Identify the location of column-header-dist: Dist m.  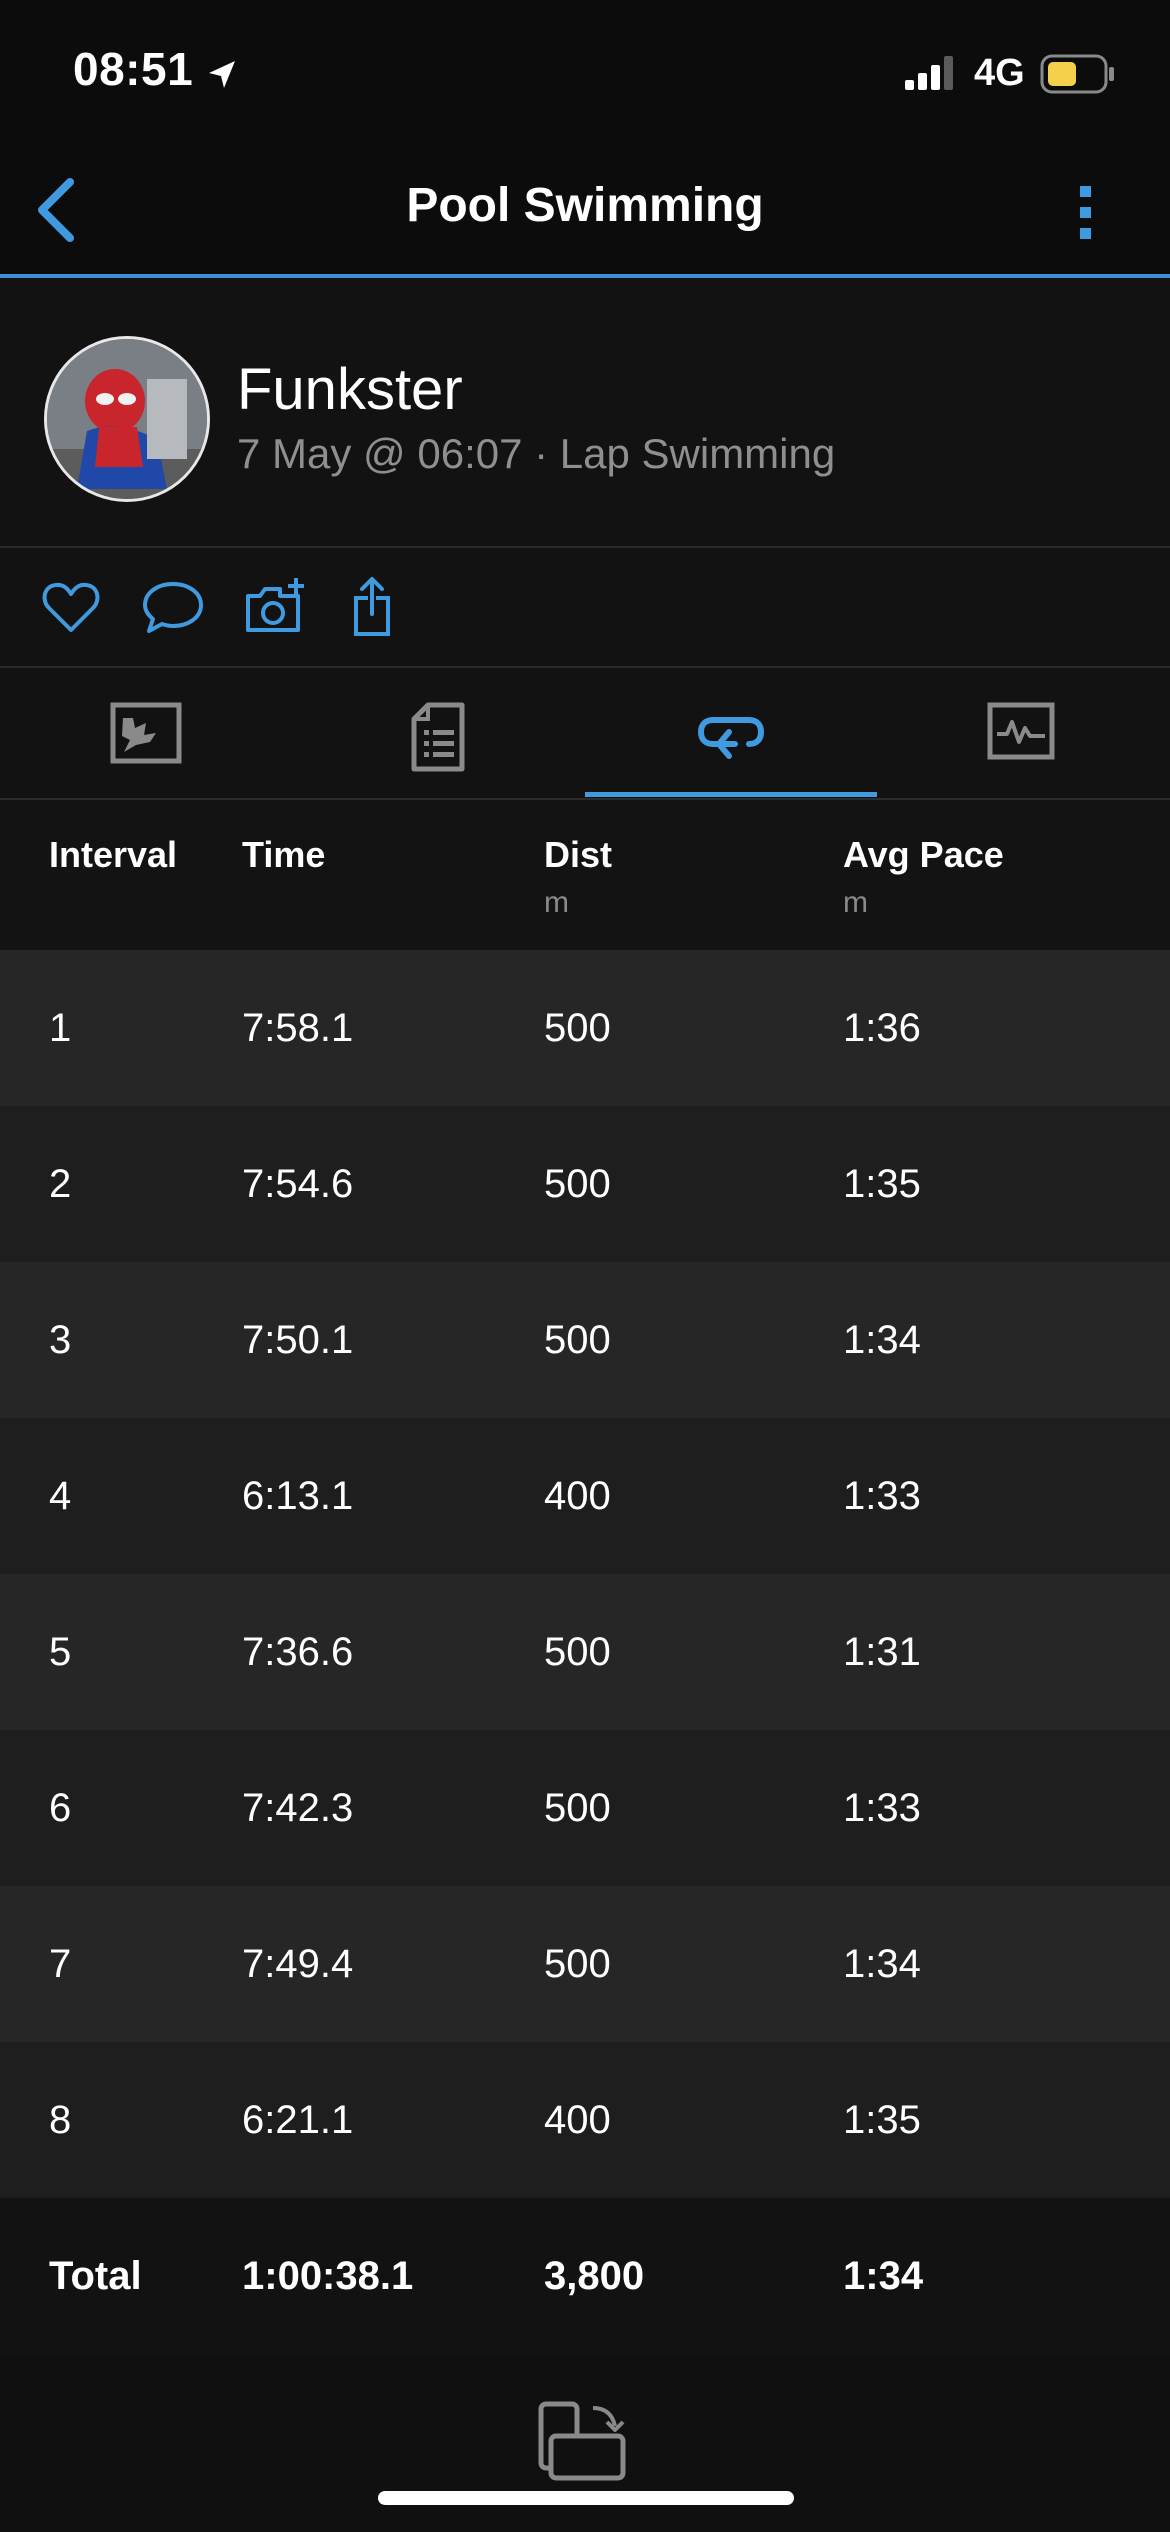
(578, 876).